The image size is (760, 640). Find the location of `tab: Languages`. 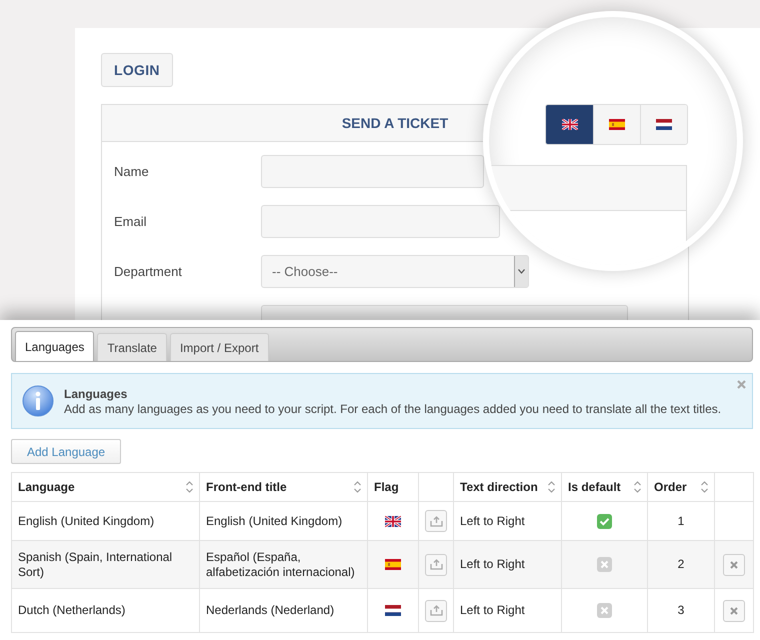

tab: Languages is located at coordinates (54, 346).